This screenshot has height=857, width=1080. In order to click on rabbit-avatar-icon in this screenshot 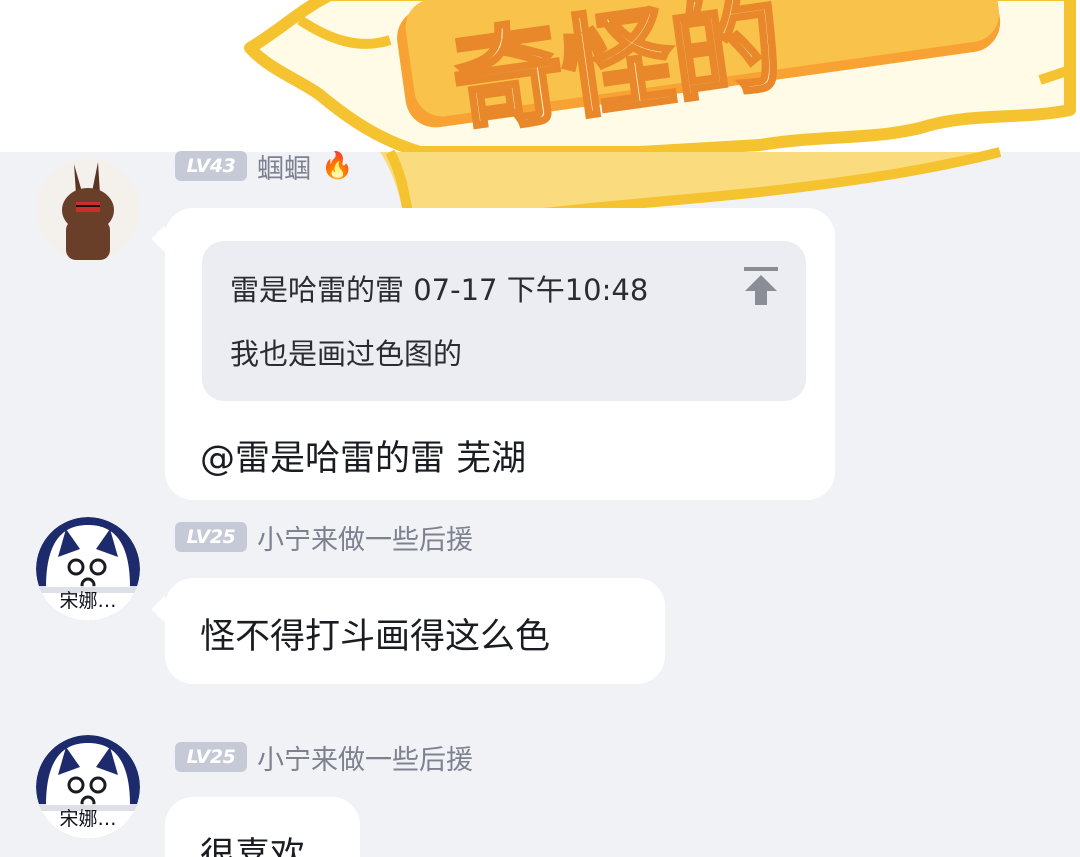, I will do `click(88, 210)`.